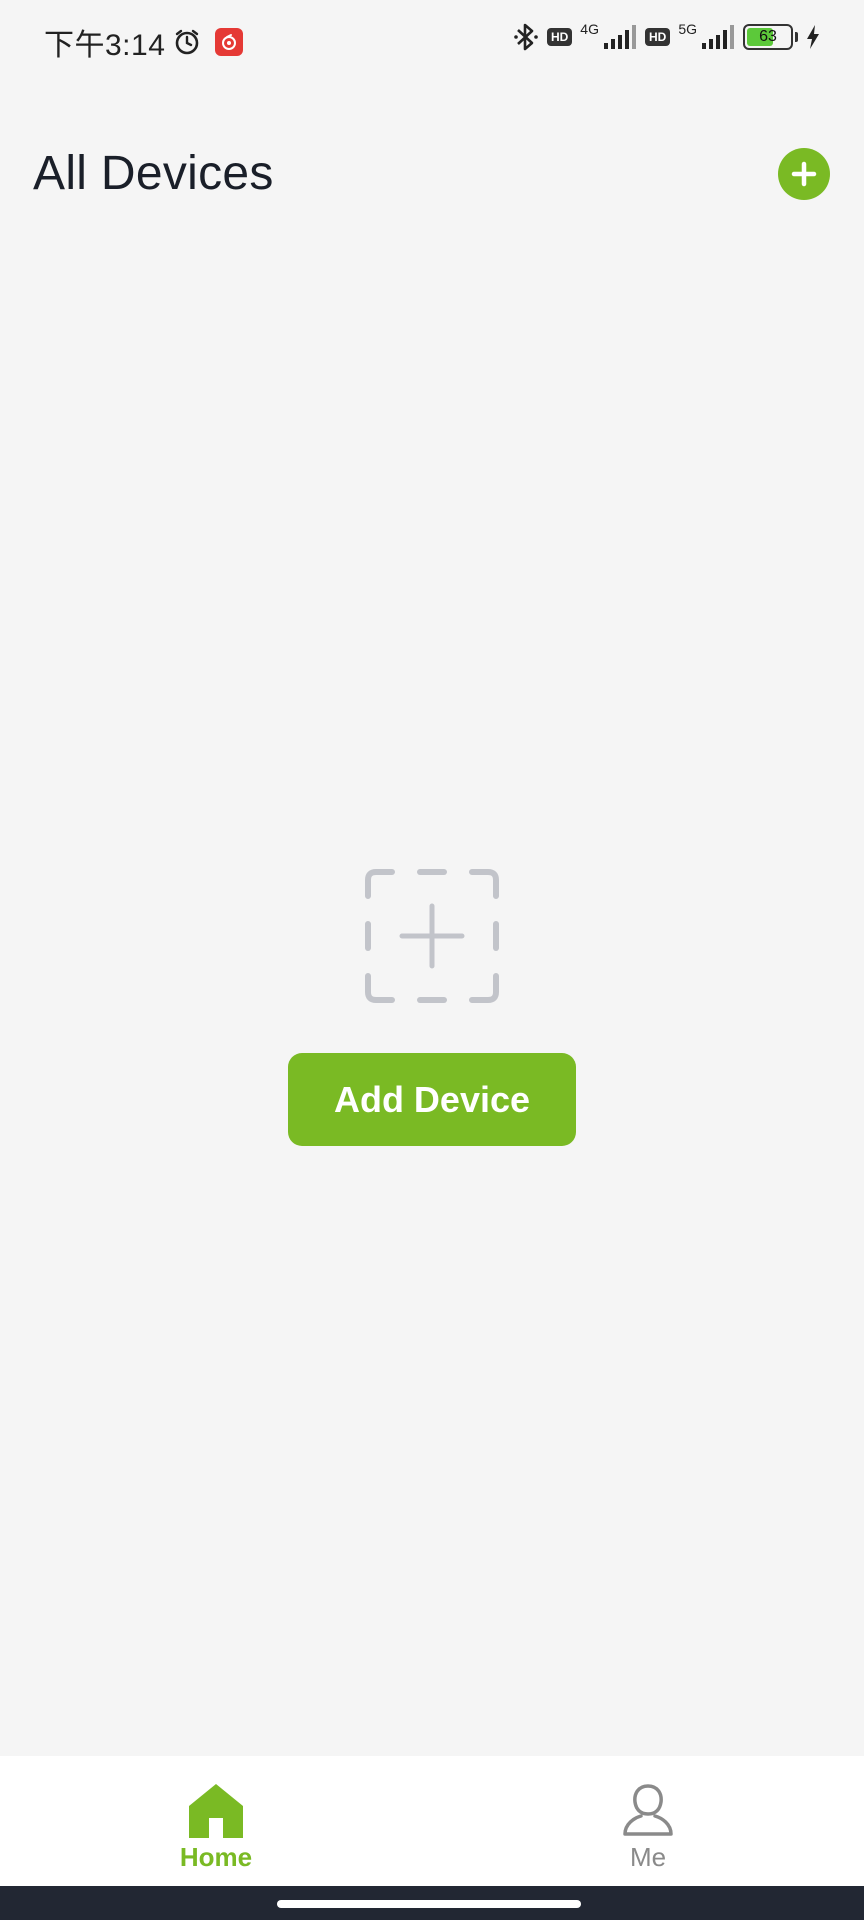 This screenshot has width=864, height=1920. What do you see at coordinates (429, 1904) in the screenshot?
I see `home-indicator` at bounding box center [429, 1904].